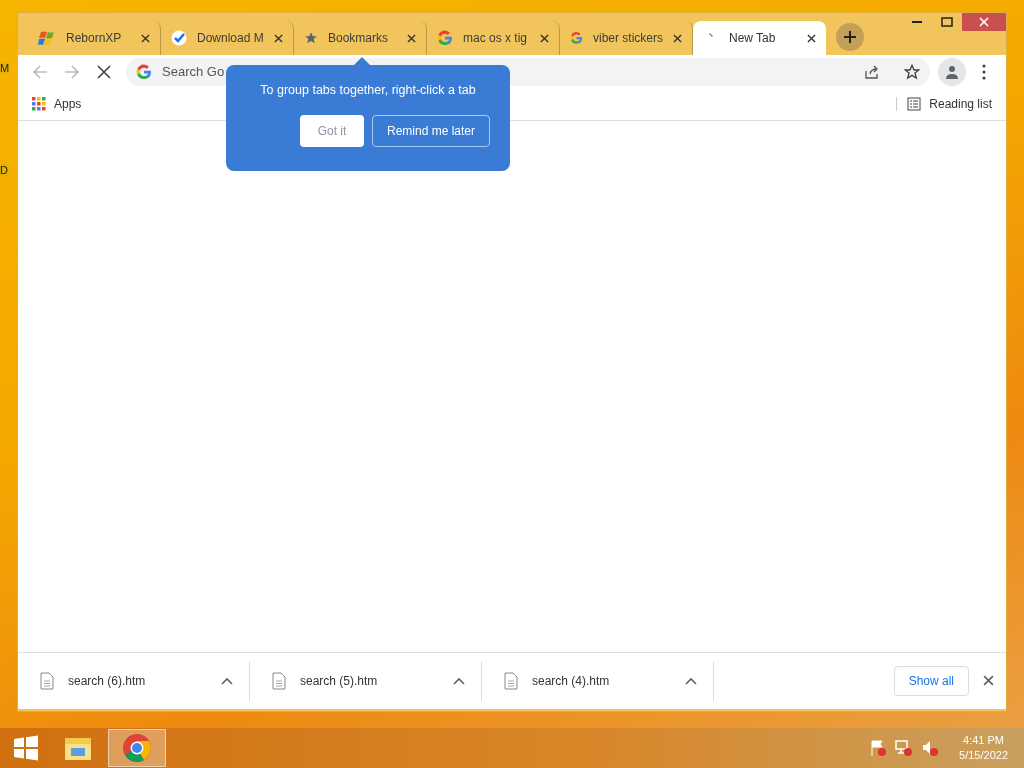 The width and height of the screenshot is (1024, 768). Describe the element at coordinates (40, 71) in the screenshot. I see `back-arrow-icon` at that location.